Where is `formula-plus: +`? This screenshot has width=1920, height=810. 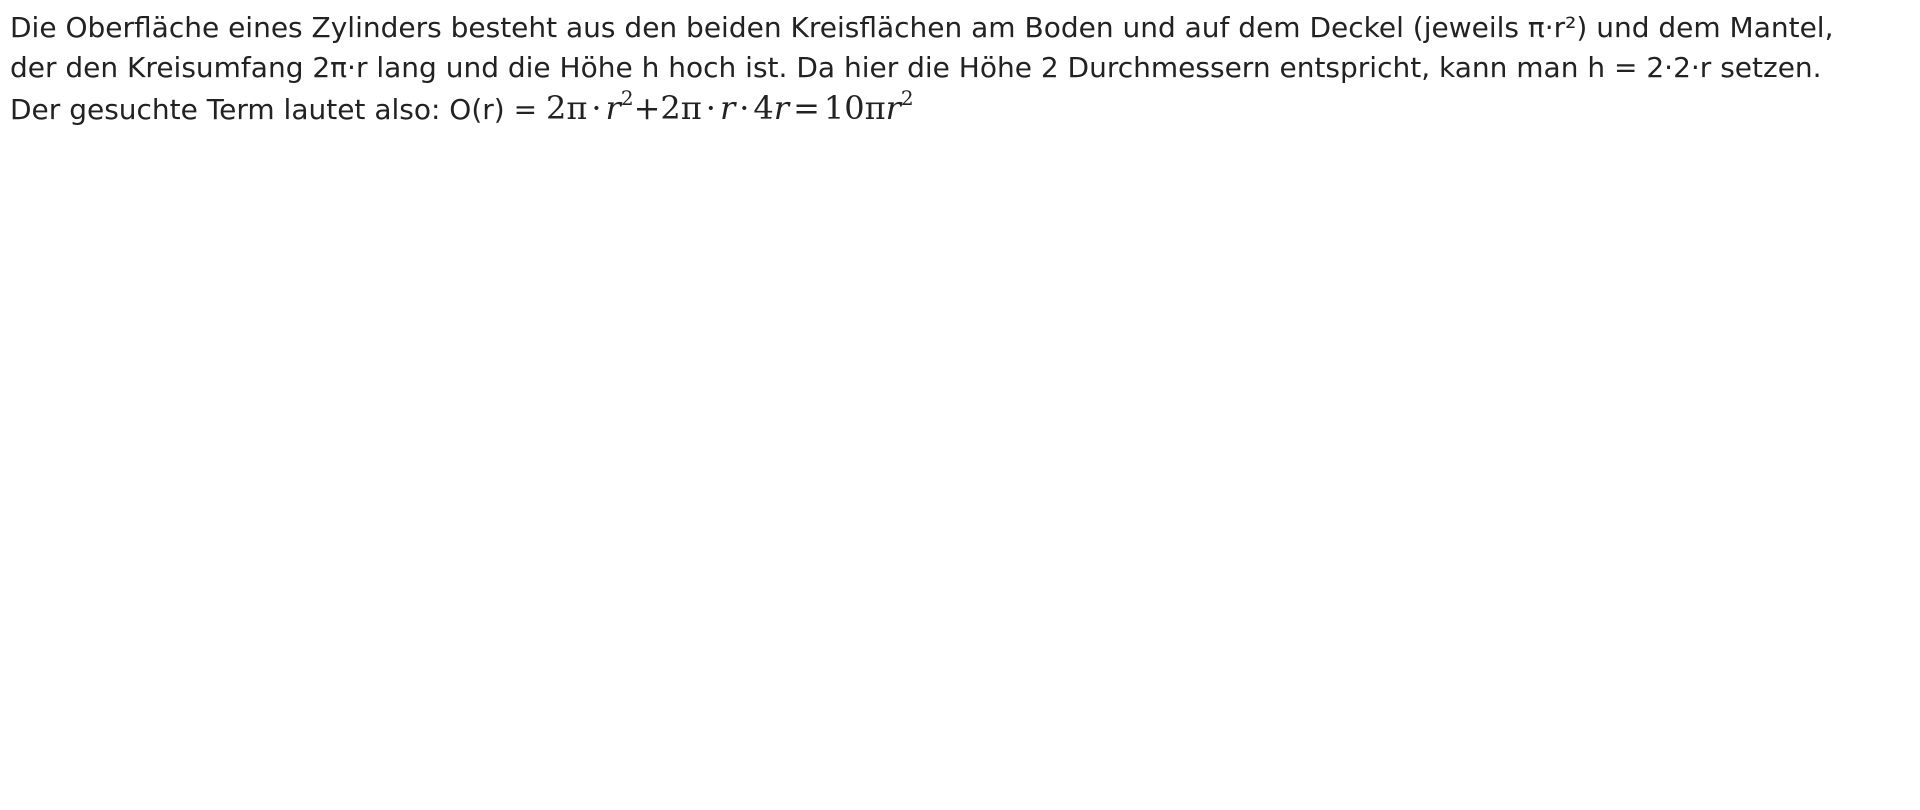 formula-plus: + is located at coordinates (647, 108).